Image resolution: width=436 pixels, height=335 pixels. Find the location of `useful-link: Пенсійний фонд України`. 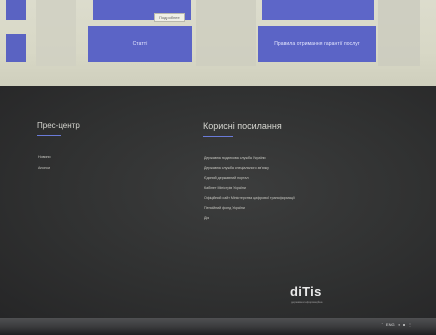

useful-link: Пенсійний фонд України is located at coordinates (249, 208).